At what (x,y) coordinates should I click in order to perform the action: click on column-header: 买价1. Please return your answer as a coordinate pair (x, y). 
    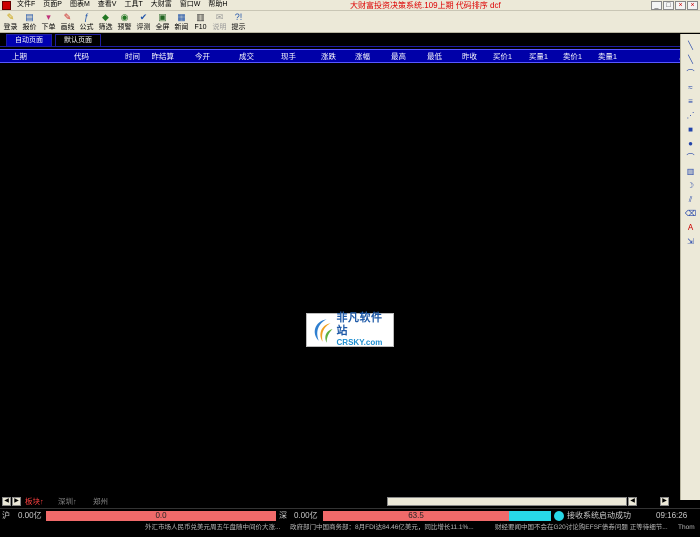
    Looking at the image, I should click on (502, 56).